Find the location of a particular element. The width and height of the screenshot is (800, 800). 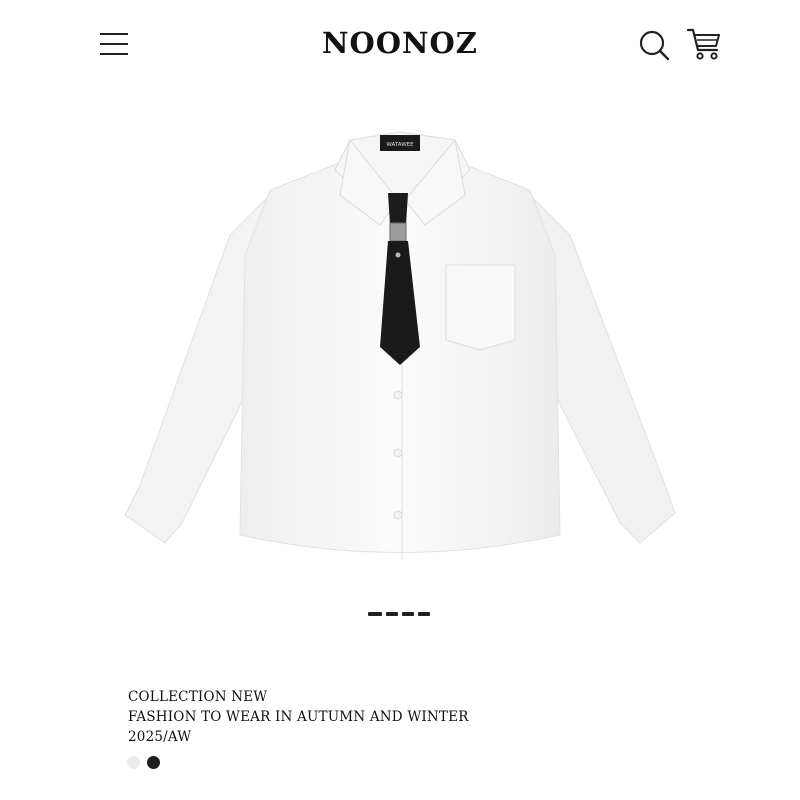

color-swatch-white is located at coordinates (133, 762).